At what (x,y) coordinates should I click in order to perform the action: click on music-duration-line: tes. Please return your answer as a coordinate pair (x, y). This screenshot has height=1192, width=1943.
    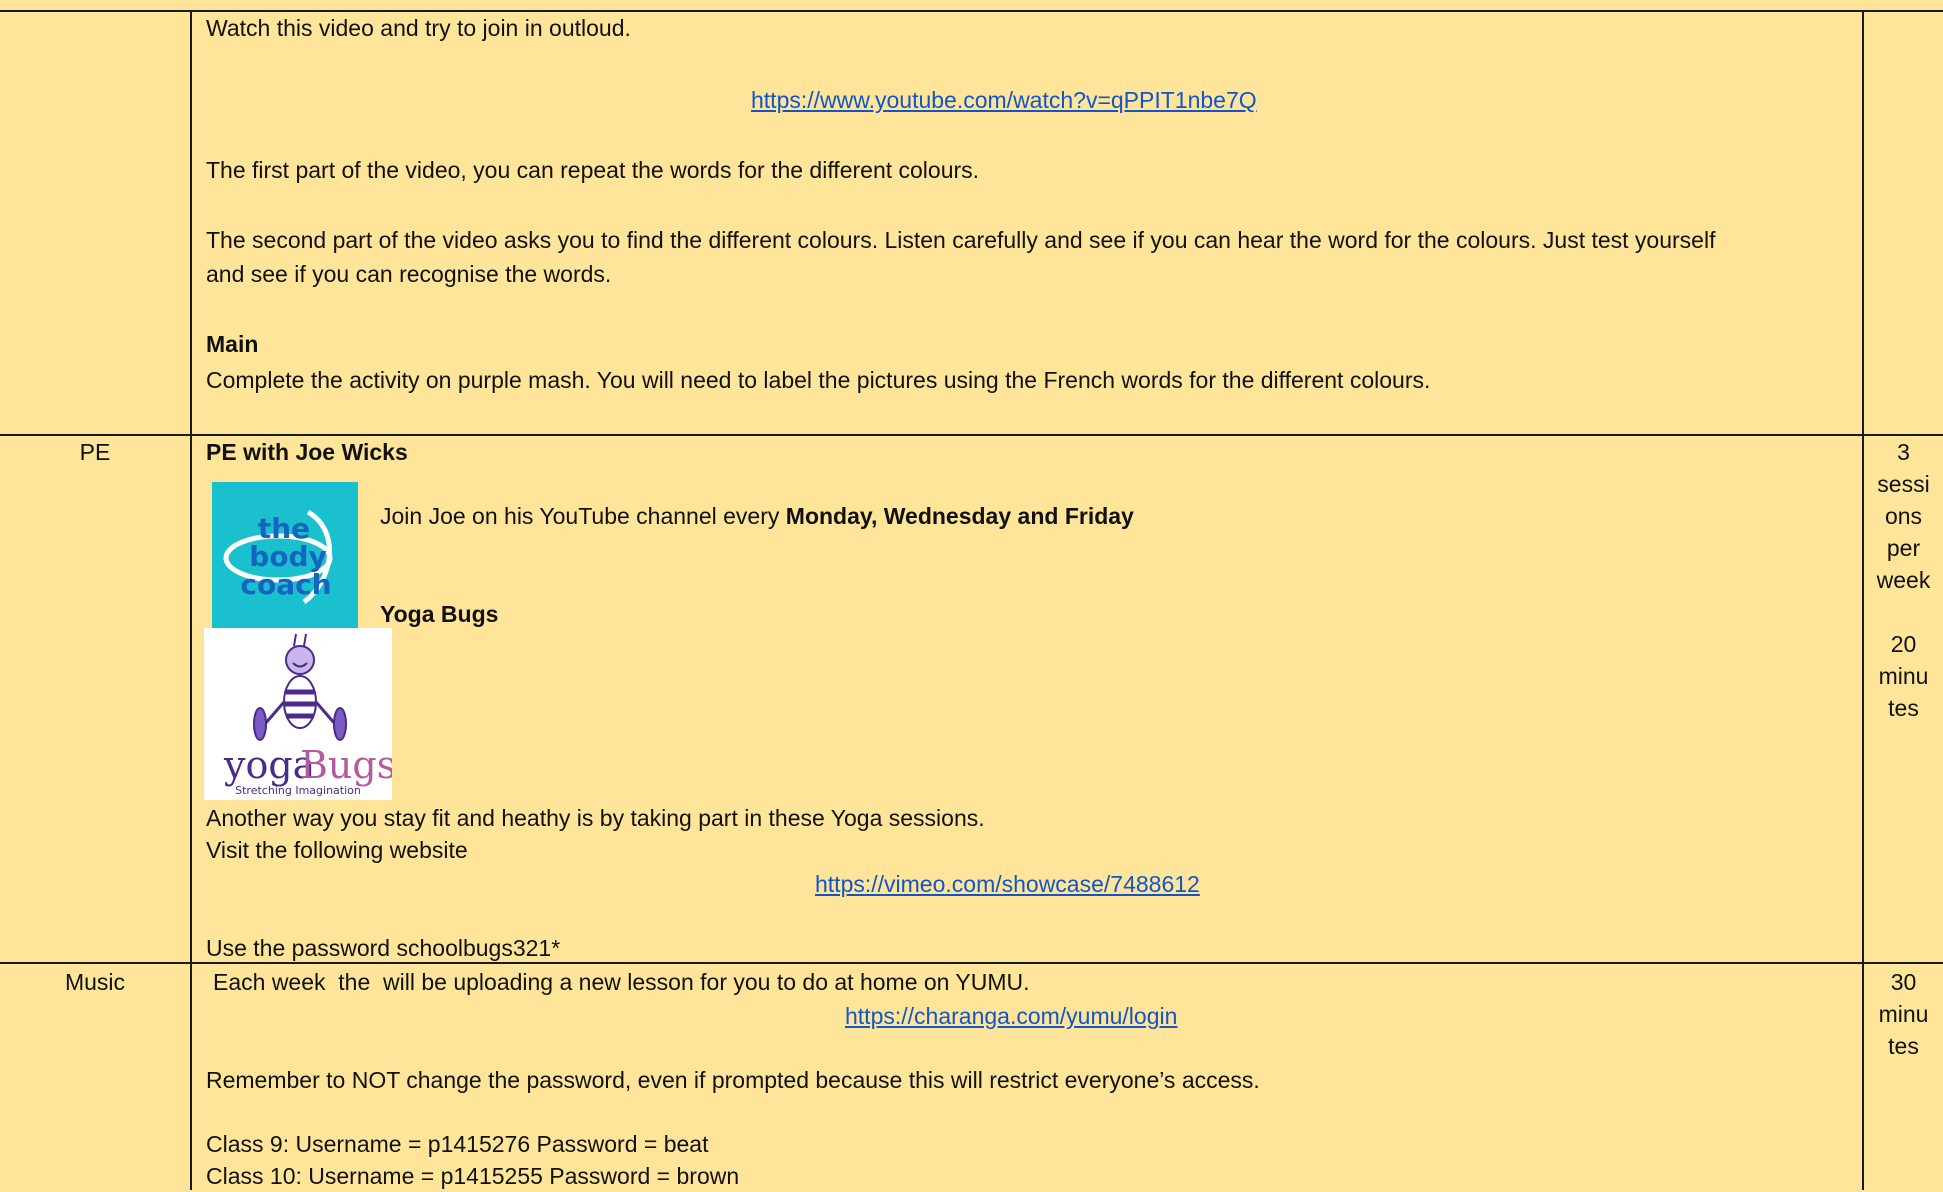
    Looking at the image, I should click on (1903, 1046).